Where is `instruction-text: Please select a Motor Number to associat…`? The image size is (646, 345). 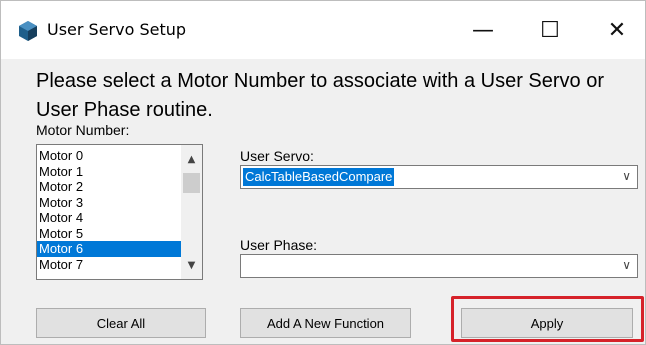 instruction-text: Please select a Motor Number to associat… is located at coordinates (320, 95).